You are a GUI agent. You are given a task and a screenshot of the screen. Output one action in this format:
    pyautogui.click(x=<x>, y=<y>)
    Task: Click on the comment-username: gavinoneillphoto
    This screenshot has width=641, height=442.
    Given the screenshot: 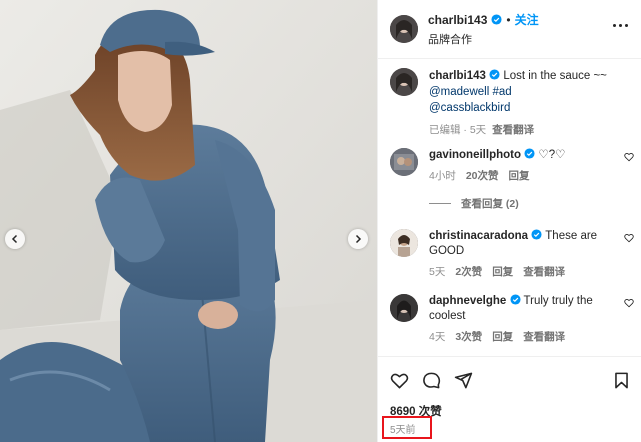 What is the action you would take?
    pyautogui.click(x=475, y=155)
    